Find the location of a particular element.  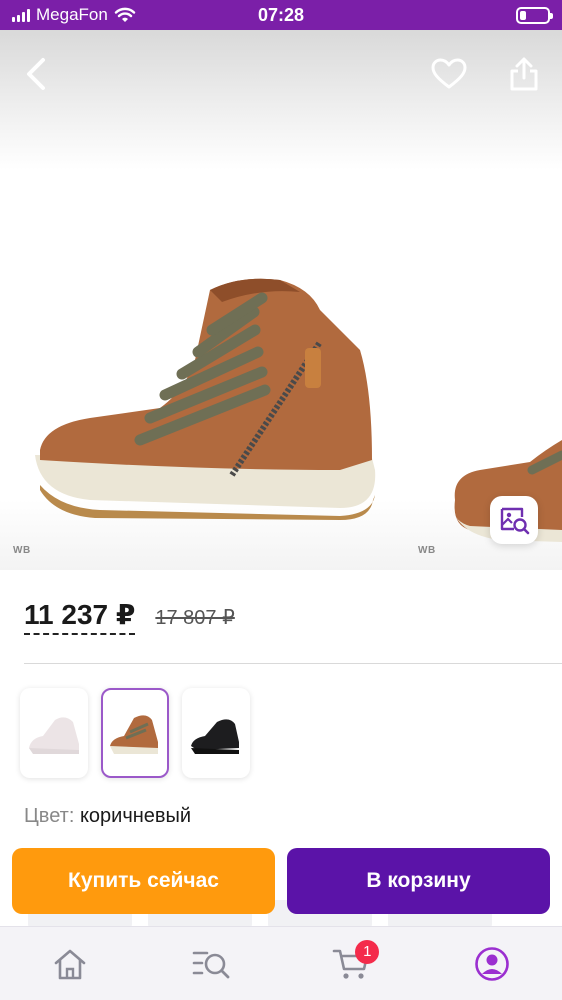

status-bar: MegaFon 07:28 is located at coordinates (281, 15).